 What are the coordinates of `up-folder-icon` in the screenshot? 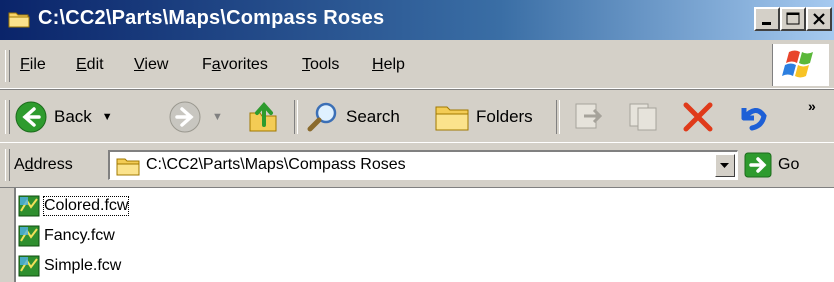 It's located at (263, 116).